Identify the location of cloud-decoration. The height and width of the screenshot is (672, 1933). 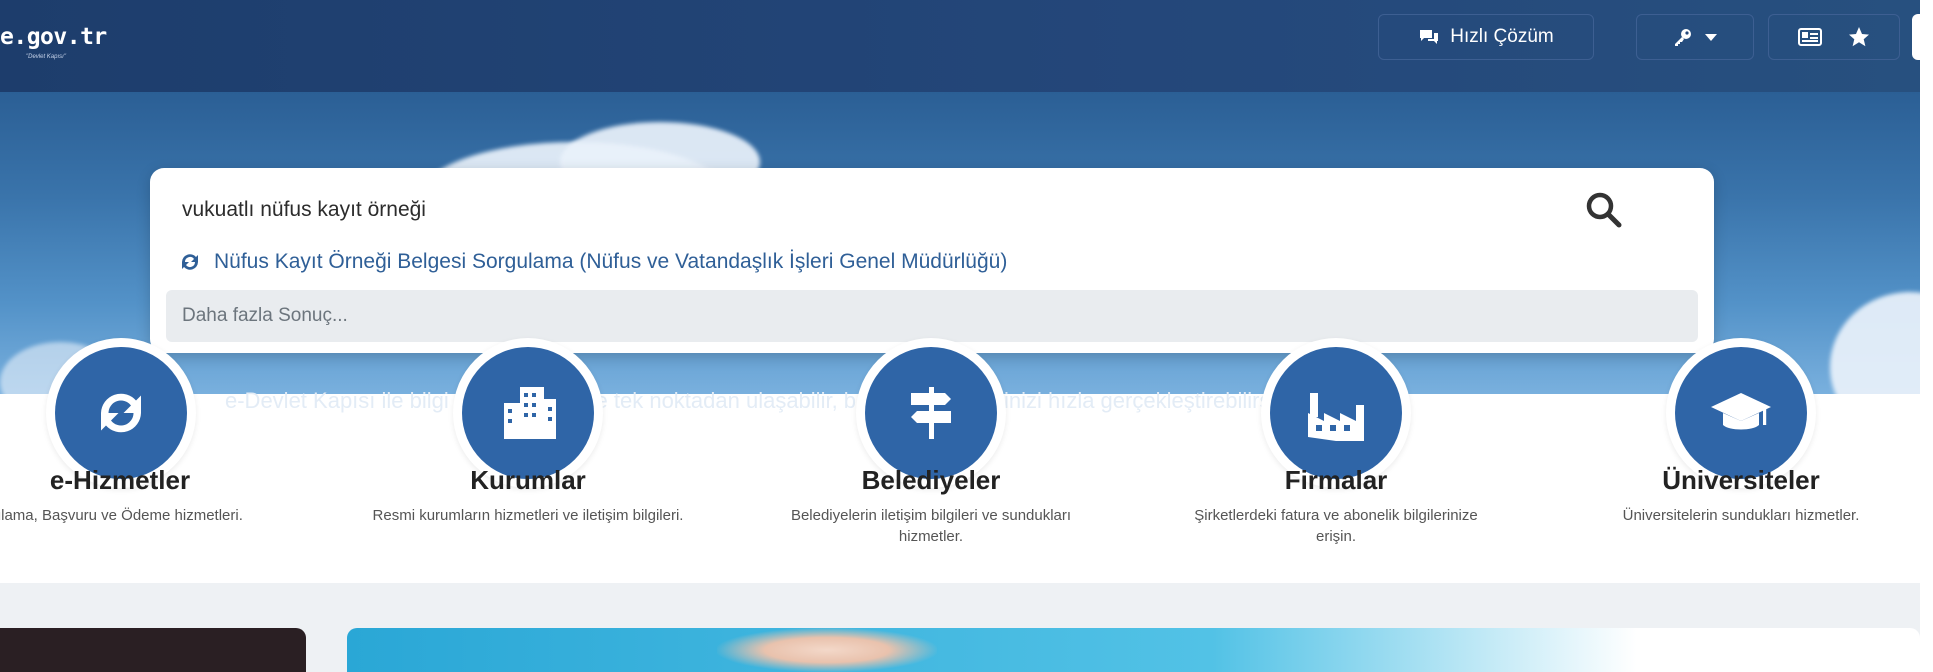
(1875, 343).